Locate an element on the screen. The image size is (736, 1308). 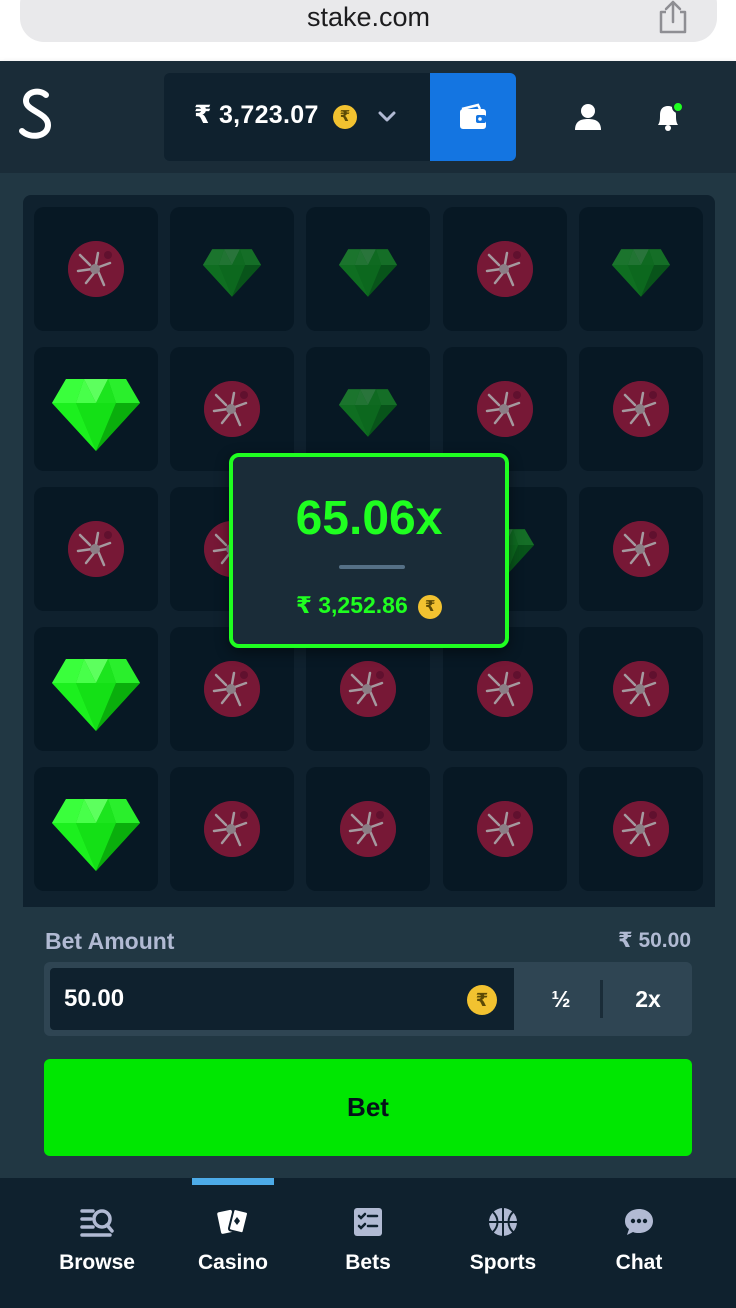
browser-bar: stake.com is located at coordinates (368, 30).